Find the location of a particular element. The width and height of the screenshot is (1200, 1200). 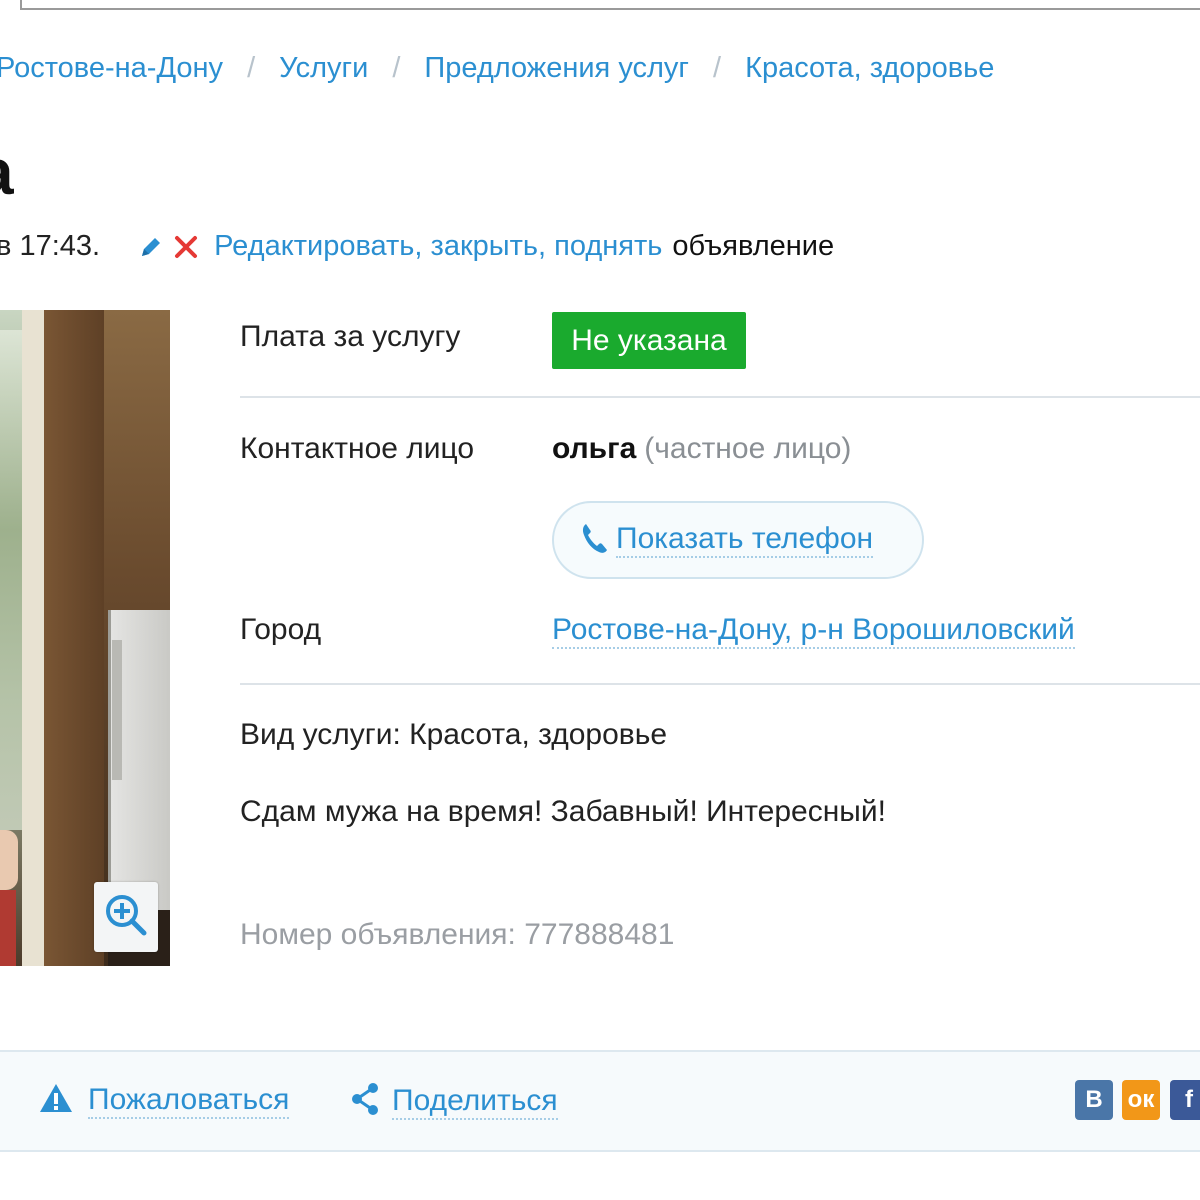

ad-number: Номер объявления: 777888481 is located at coordinates (457, 934).